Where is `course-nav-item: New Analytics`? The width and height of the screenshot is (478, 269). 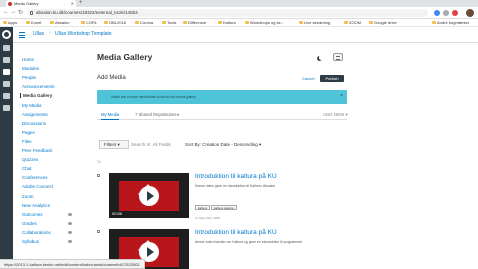
course-nav-item: New Analytics is located at coordinates (36, 205).